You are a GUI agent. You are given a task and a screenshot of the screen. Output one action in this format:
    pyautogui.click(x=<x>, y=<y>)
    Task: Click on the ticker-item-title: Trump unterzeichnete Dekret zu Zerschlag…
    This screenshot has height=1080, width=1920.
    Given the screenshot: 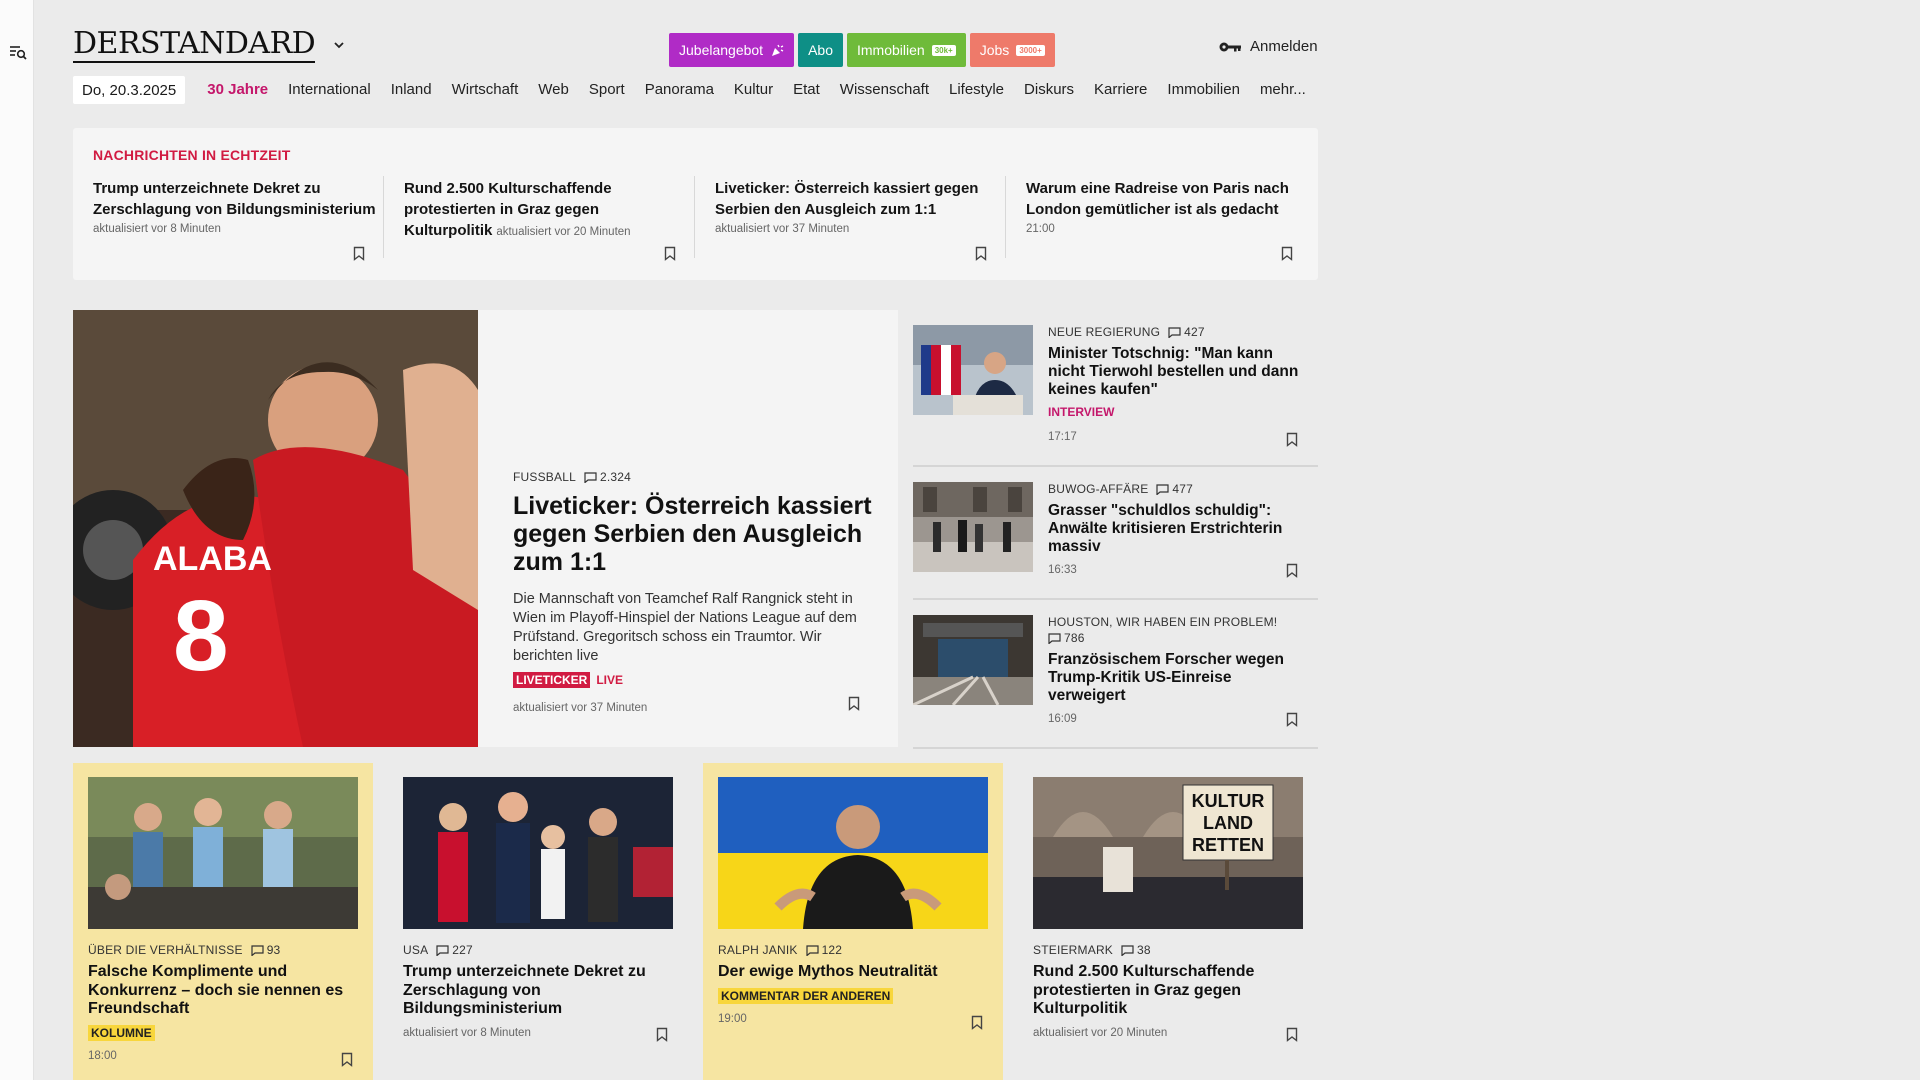 What is the action you would take?
    pyautogui.click(x=240, y=199)
    